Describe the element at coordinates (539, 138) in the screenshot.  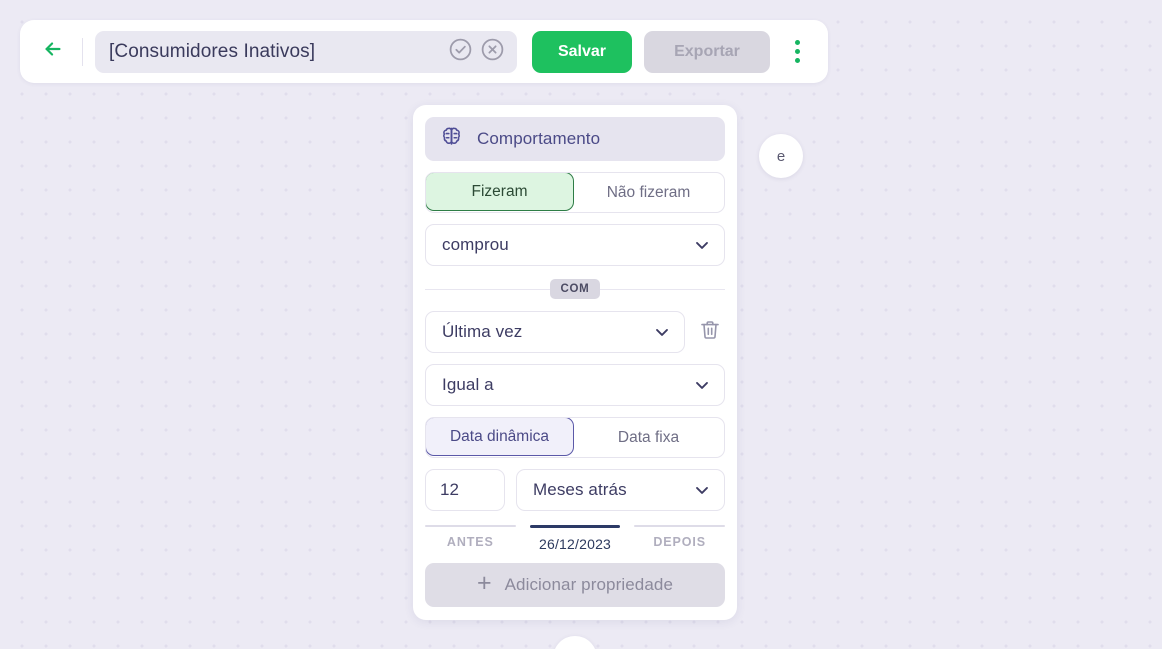
I see `card-title: Comportamento` at that location.